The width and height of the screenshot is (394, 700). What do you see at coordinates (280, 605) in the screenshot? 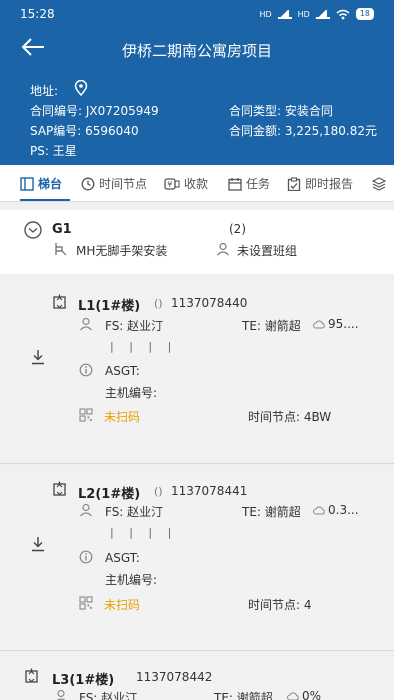
I see `time-node: 时间节点: 4` at bounding box center [280, 605].